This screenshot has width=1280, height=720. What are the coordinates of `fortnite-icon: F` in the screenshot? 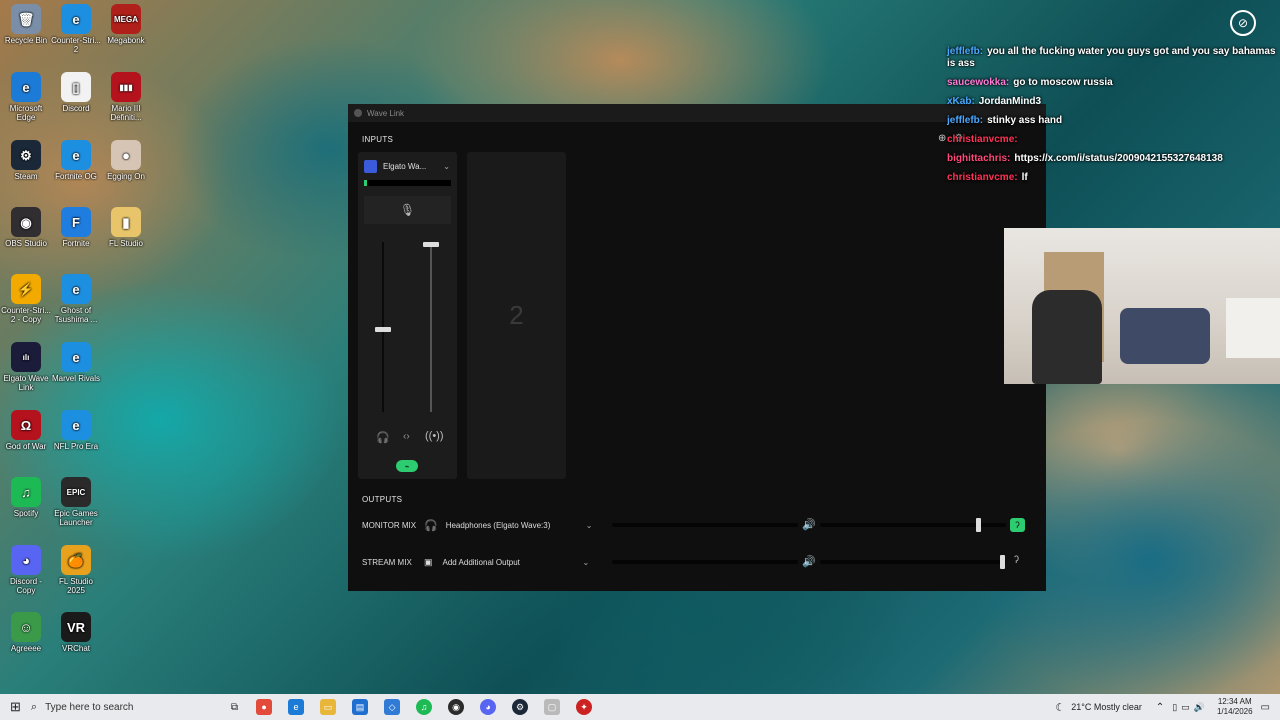 It's located at (76, 222).